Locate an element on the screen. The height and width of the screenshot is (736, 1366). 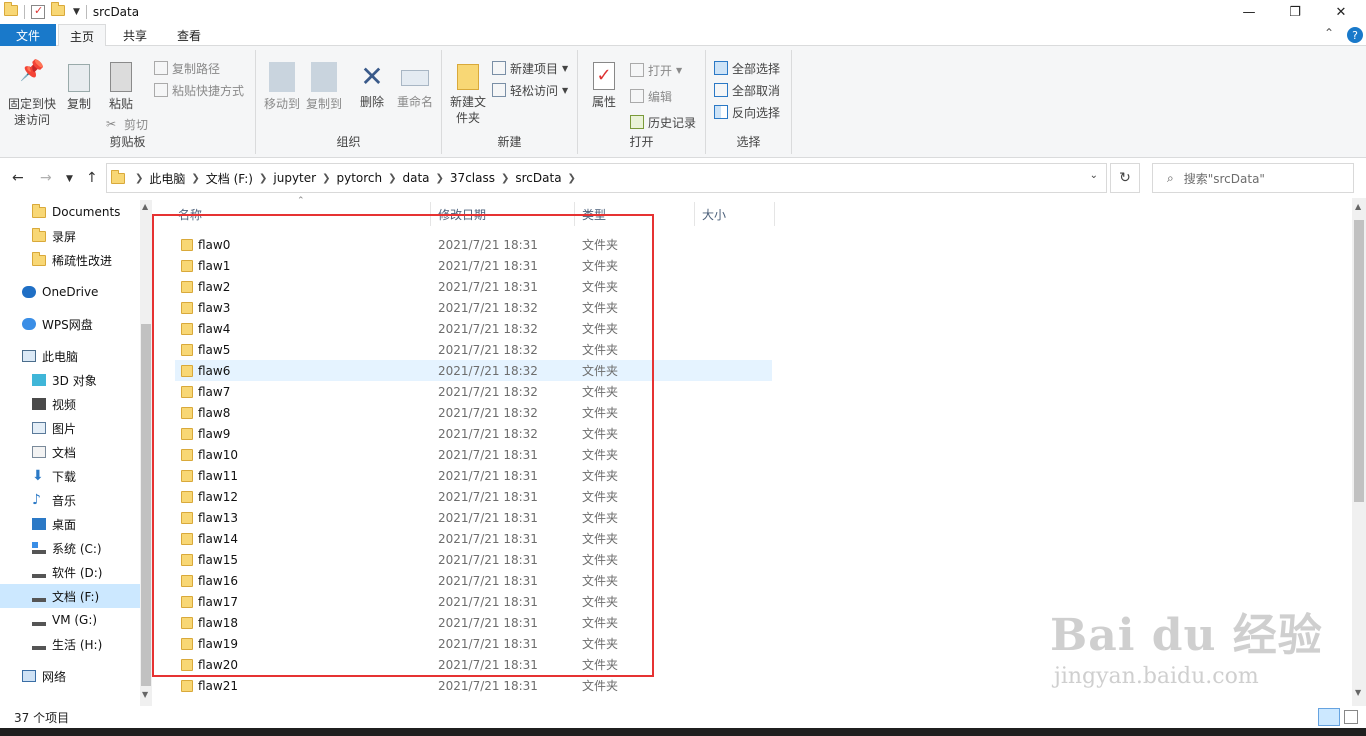
large-icons-view-icon is located at coordinates (1351, 717).